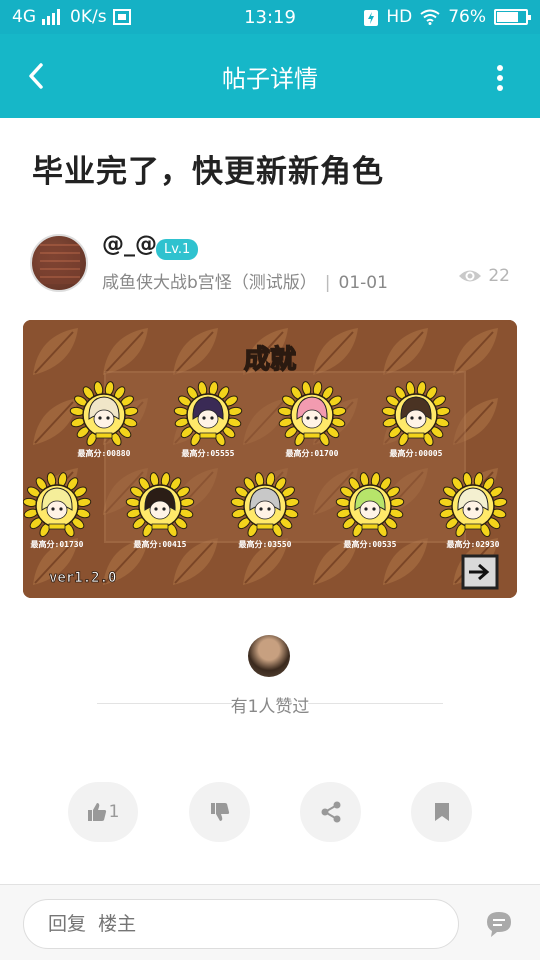  What do you see at coordinates (371, 18) in the screenshot?
I see `charging-icon` at bounding box center [371, 18].